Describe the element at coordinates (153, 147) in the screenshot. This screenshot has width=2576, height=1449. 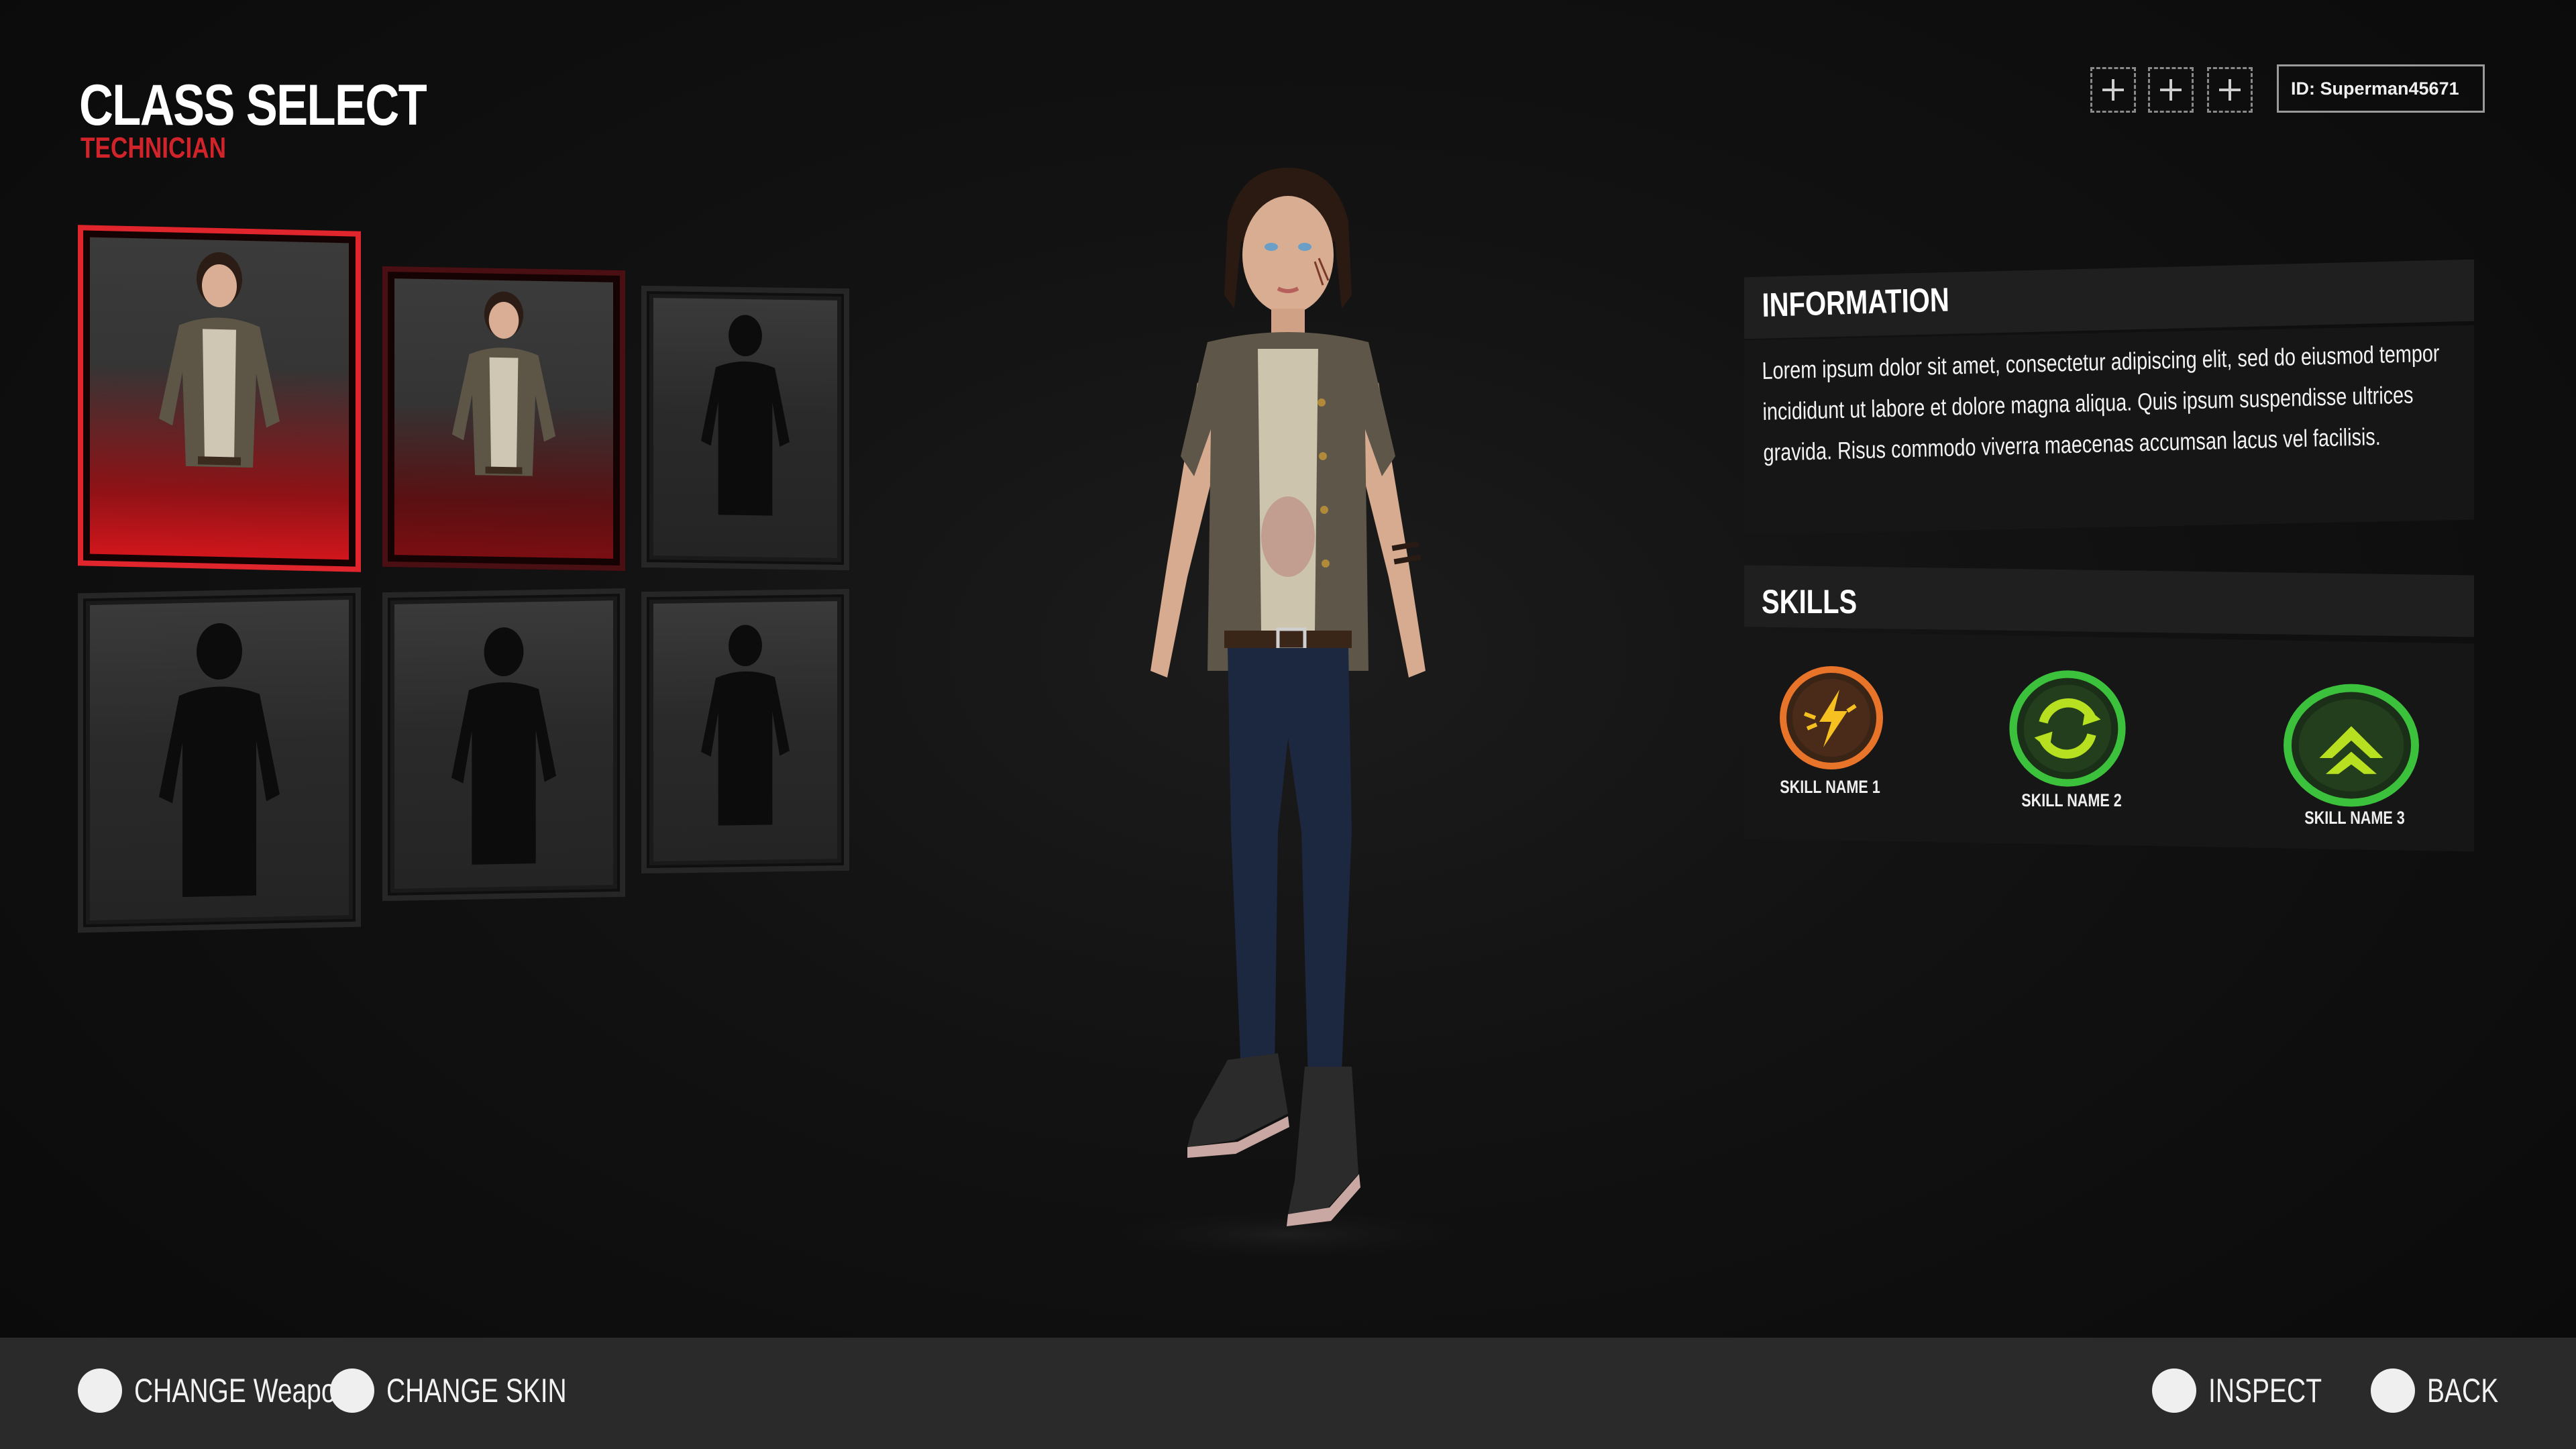
I see `class-name: TECHNICIAN` at that location.